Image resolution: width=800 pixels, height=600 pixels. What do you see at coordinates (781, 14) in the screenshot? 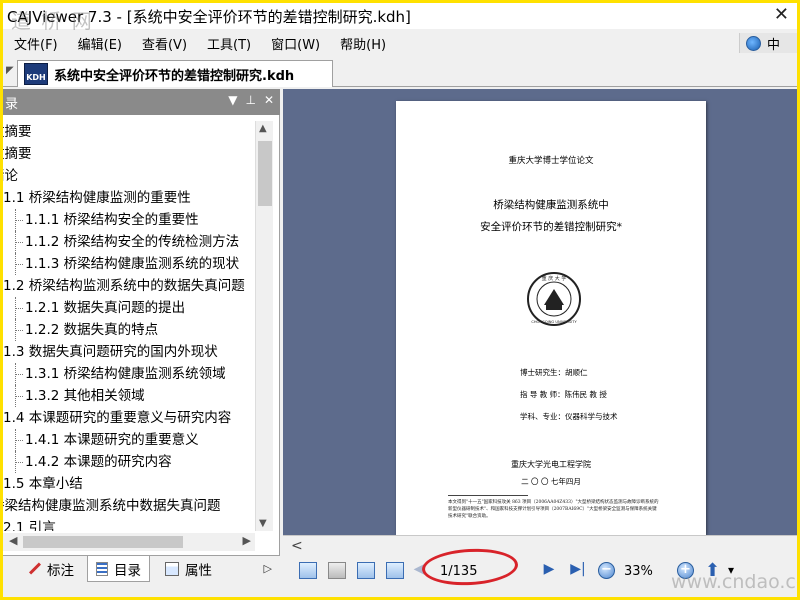
I see `close-window-button: ✕` at bounding box center [781, 14].